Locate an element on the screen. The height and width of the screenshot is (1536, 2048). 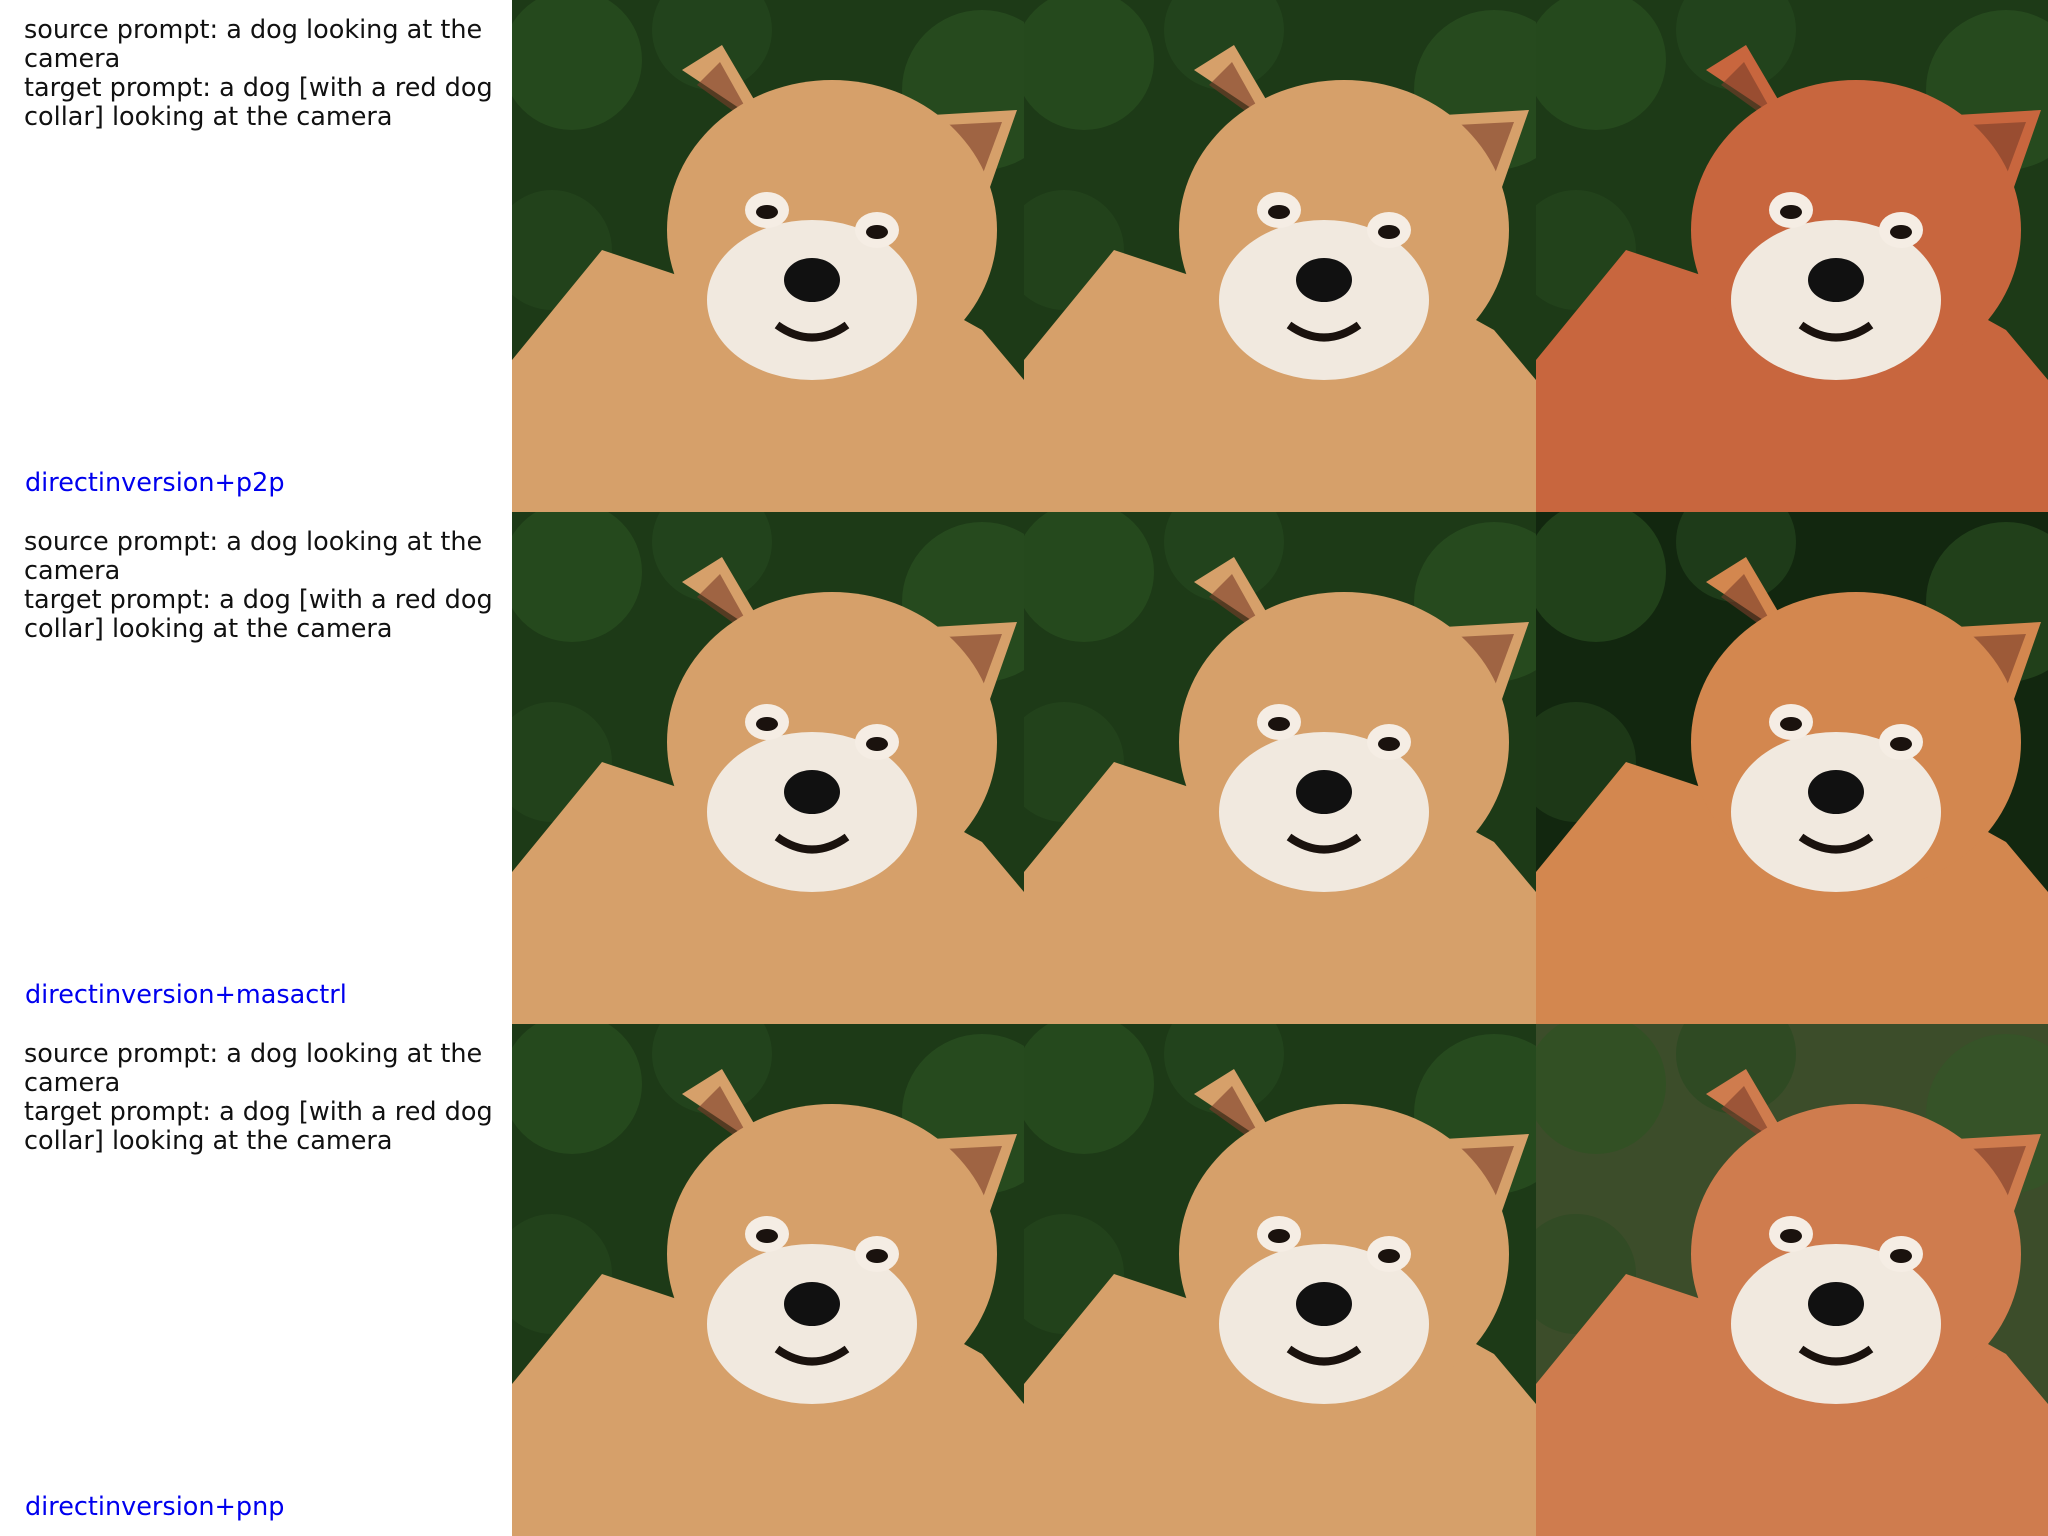
method-label: directinversion+p2p is located at coordinates (155, 483).